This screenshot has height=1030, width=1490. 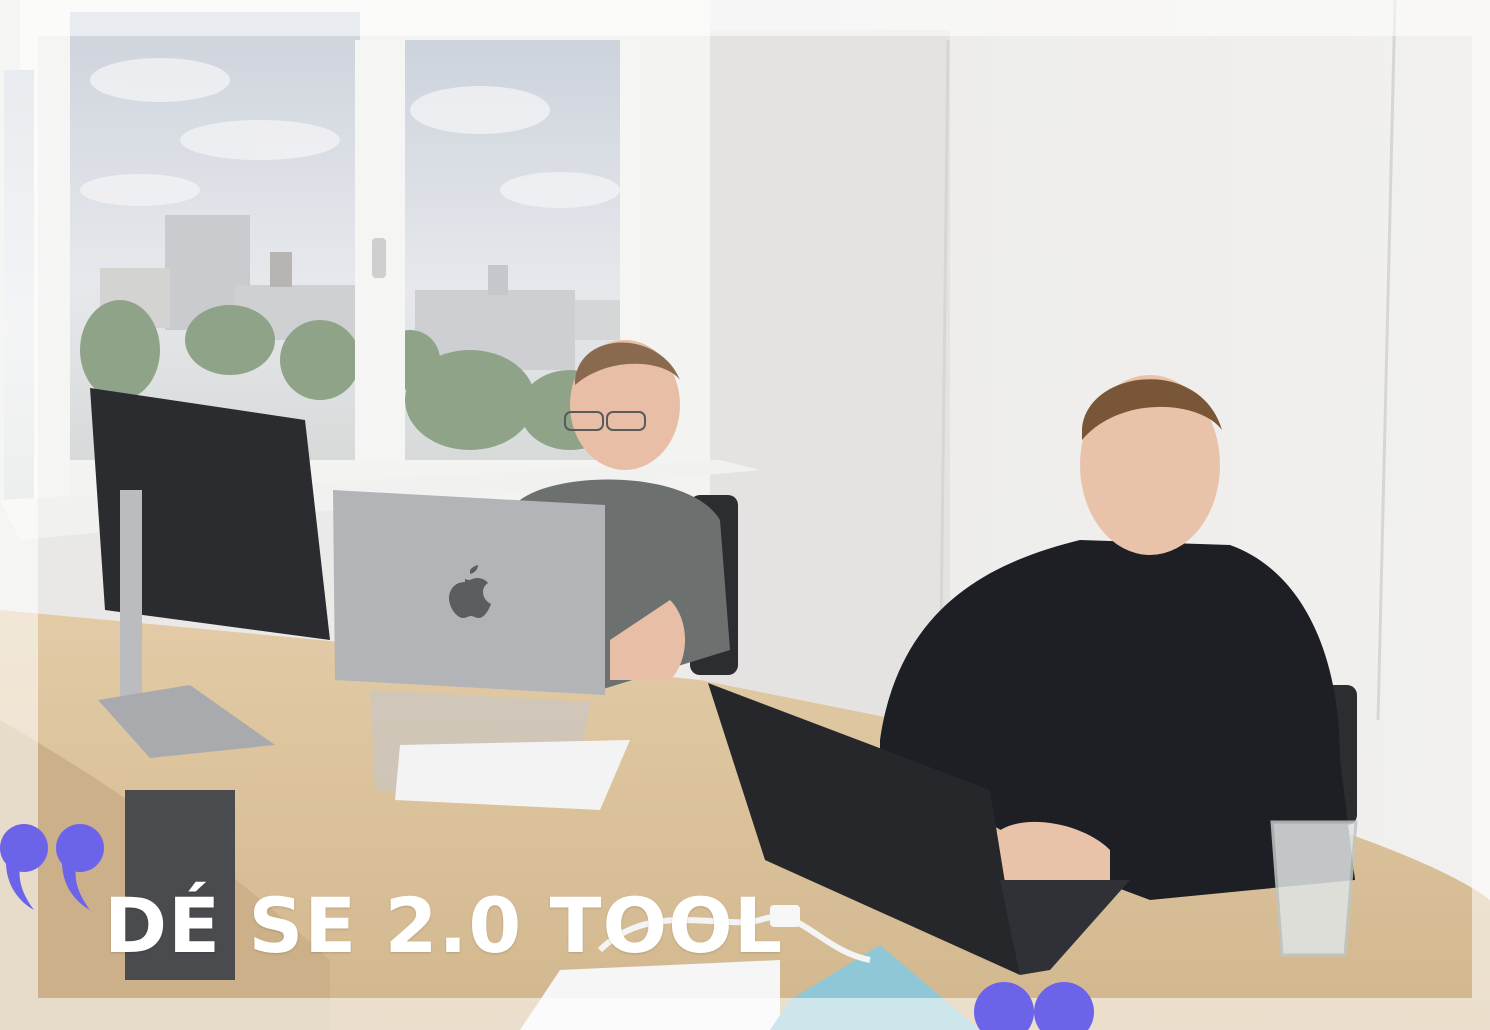 I want to click on drinking-glass, so click(x=1314, y=888).